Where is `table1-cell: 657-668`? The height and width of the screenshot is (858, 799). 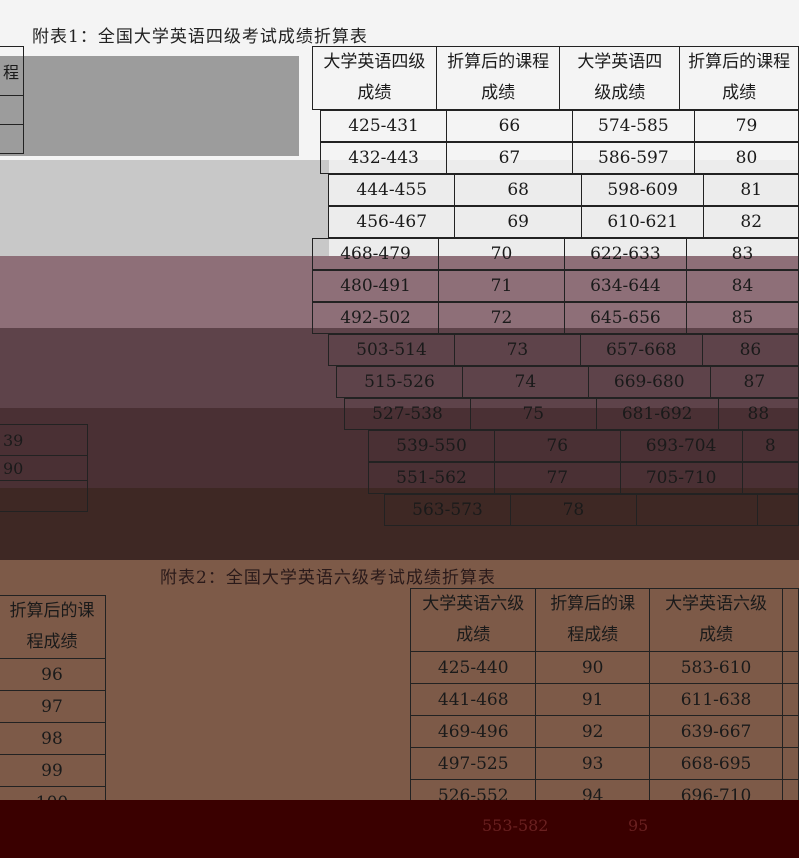 table1-cell: 657-668 is located at coordinates (641, 350).